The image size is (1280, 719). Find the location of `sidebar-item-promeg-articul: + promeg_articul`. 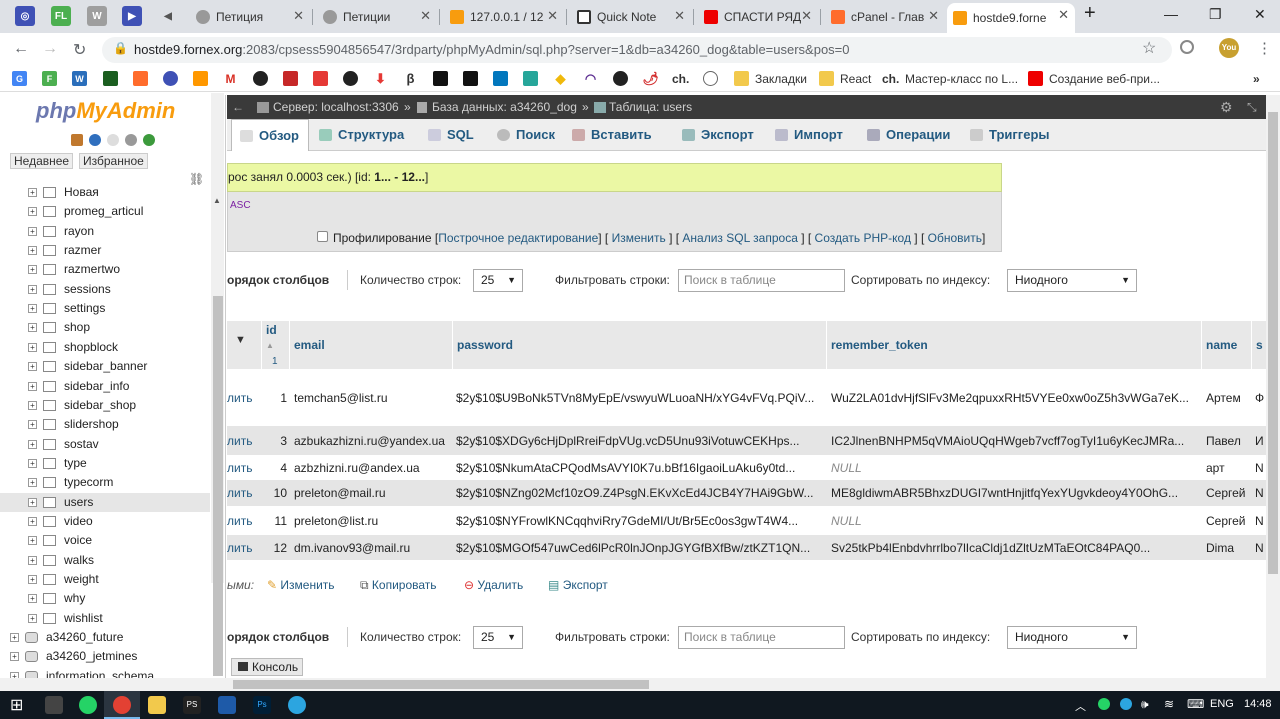

sidebar-item-promeg-articul: + promeg_articul is located at coordinates (105, 211).